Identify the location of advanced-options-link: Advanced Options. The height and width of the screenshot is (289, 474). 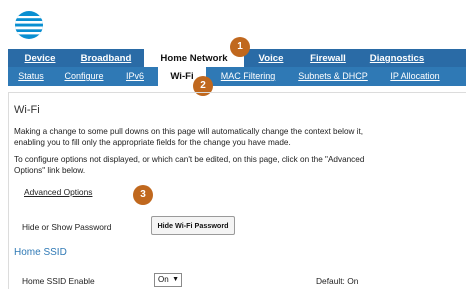
(58, 192).